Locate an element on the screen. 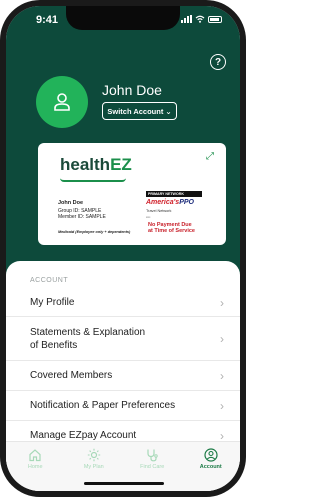 This screenshot has width=320, height=497. switch-account-button: Switch Account ⌄ is located at coordinates (139, 111).